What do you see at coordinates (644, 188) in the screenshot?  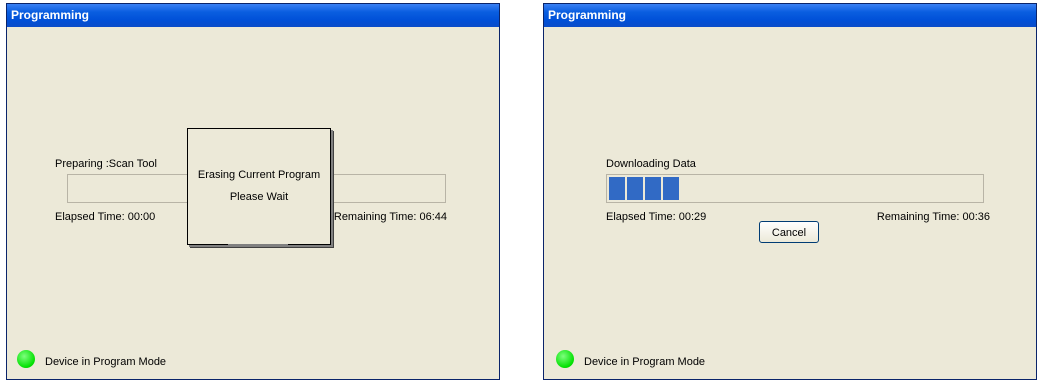 I see `progress-fill` at bounding box center [644, 188].